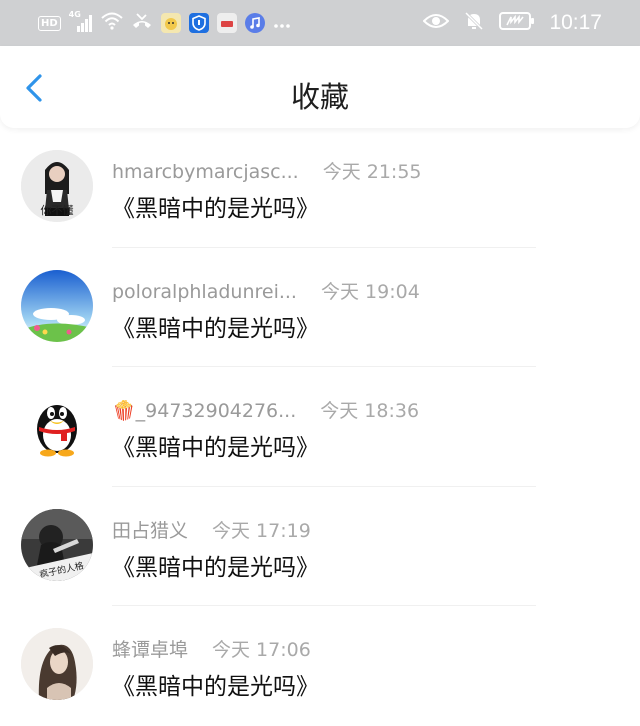 The image size is (640, 726). Describe the element at coordinates (57, 210) in the screenshot. I see `avatar-caption: 你不懂` at that location.